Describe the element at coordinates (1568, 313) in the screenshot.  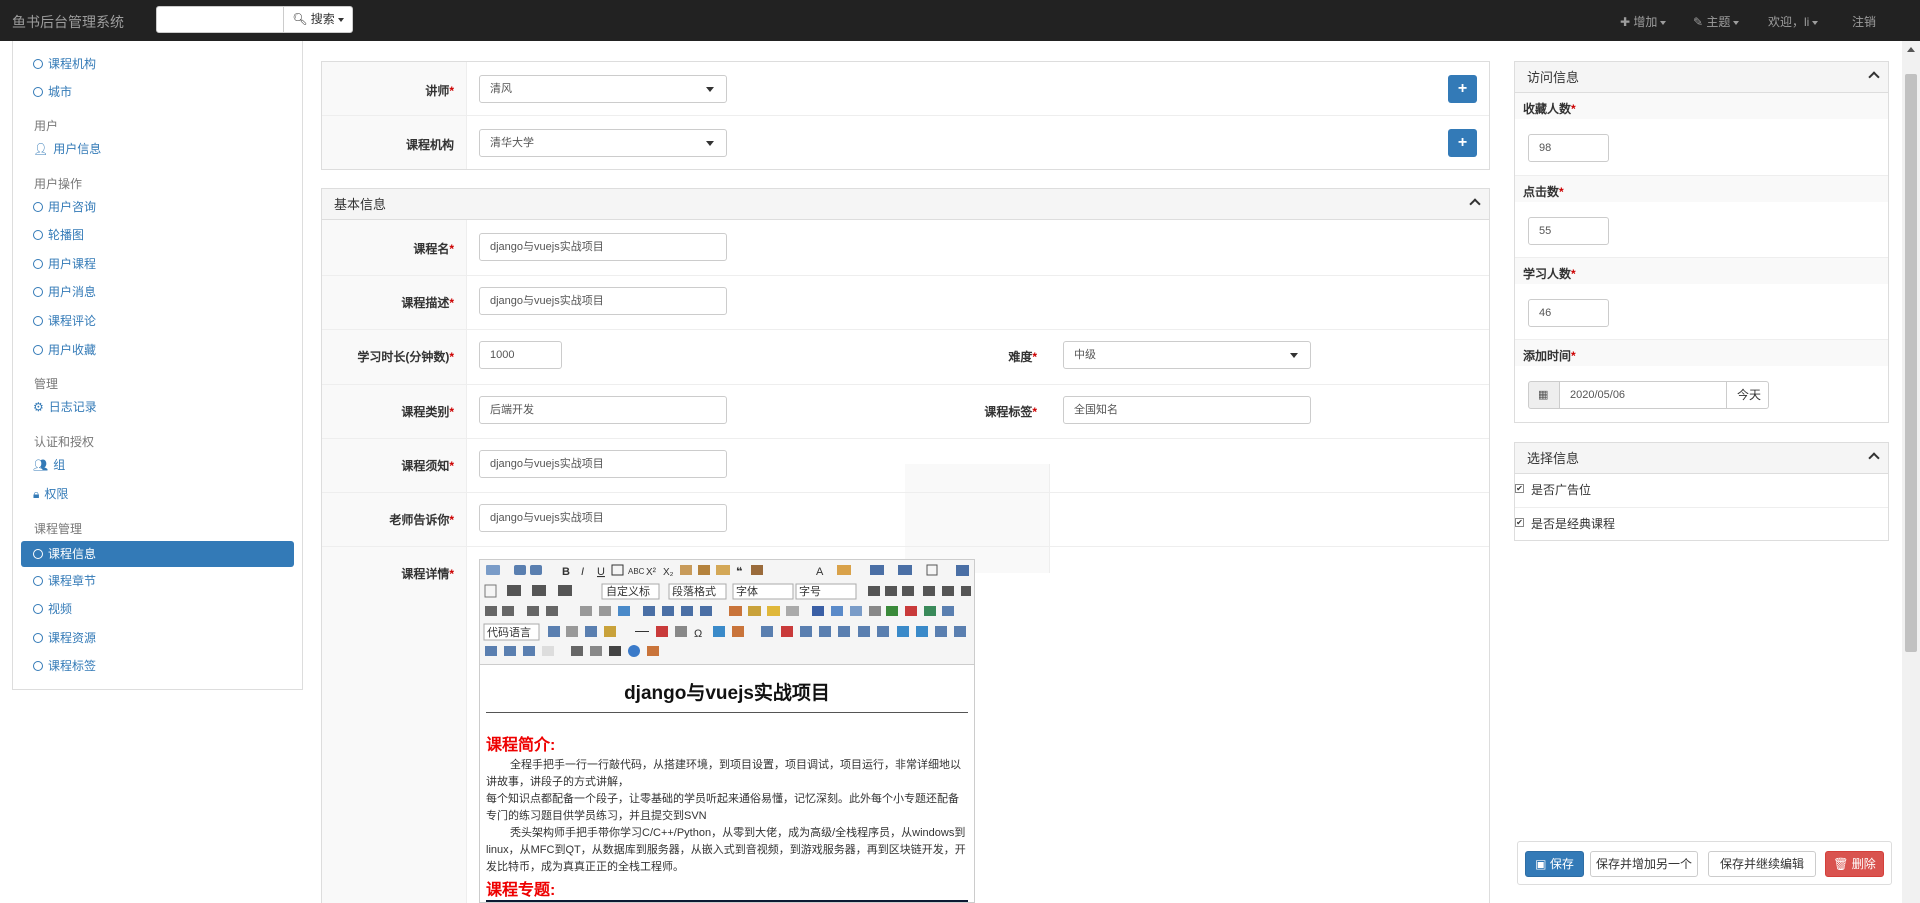
I see `students-input: 46` at that location.